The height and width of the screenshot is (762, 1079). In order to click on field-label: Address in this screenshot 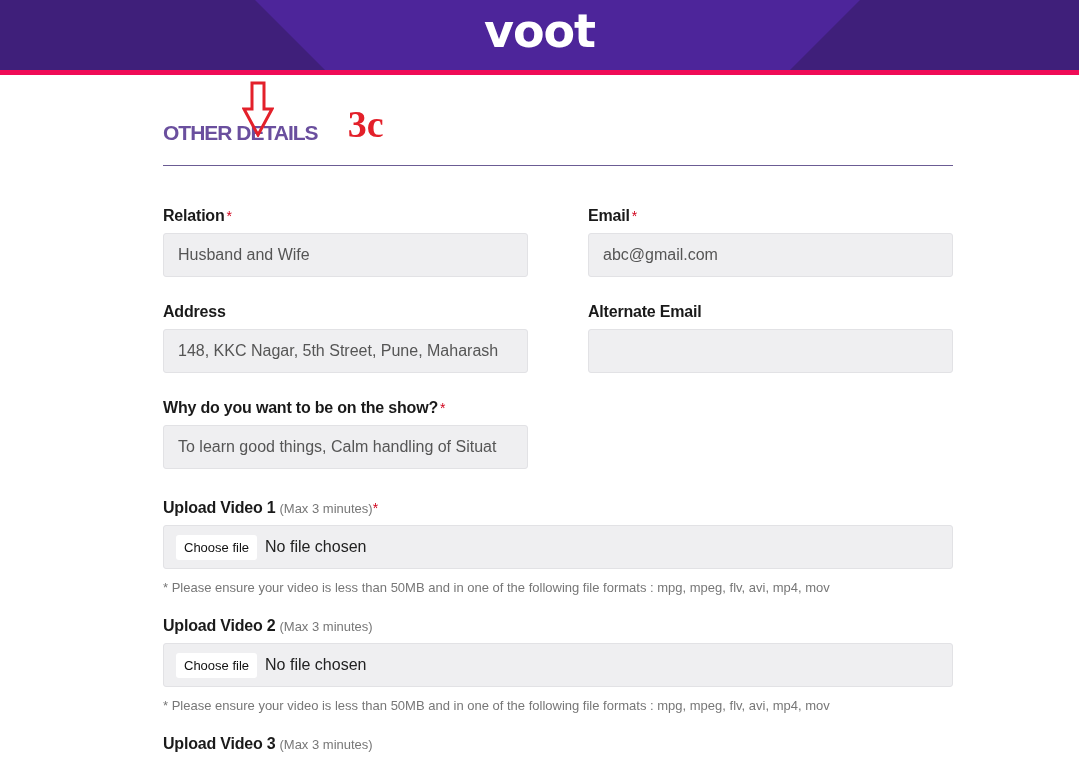, I will do `click(194, 312)`.